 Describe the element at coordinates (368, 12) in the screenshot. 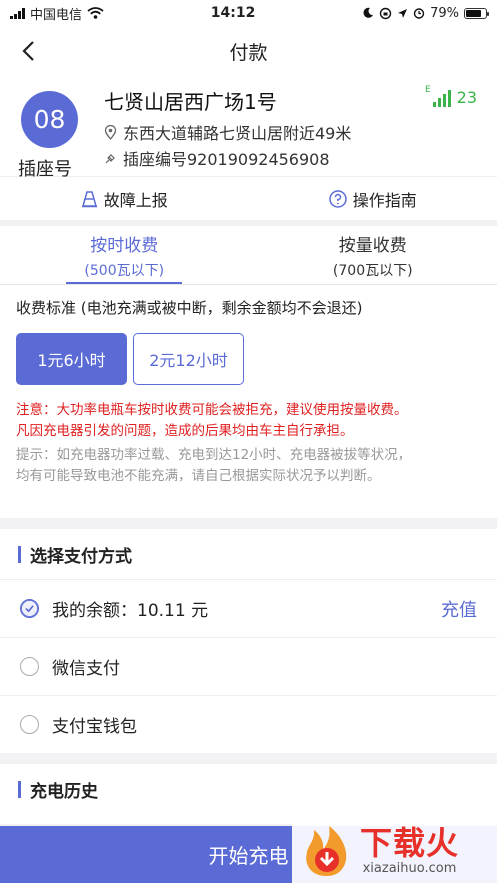

I see `moon-icon` at that location.